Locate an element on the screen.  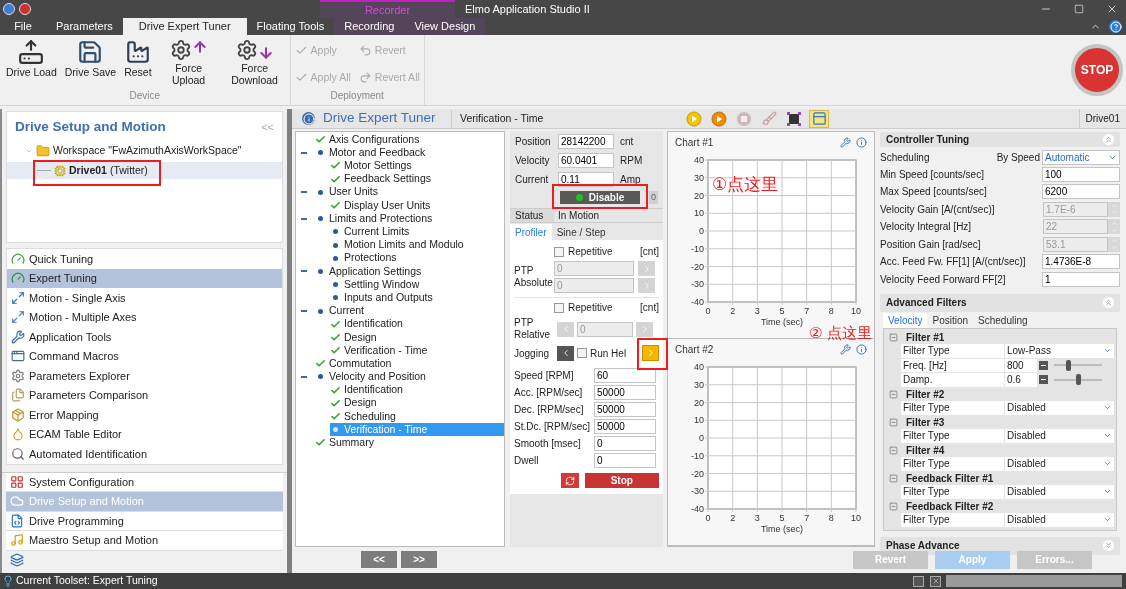
step-item: Current Limits is located at coordinates (417, 232).